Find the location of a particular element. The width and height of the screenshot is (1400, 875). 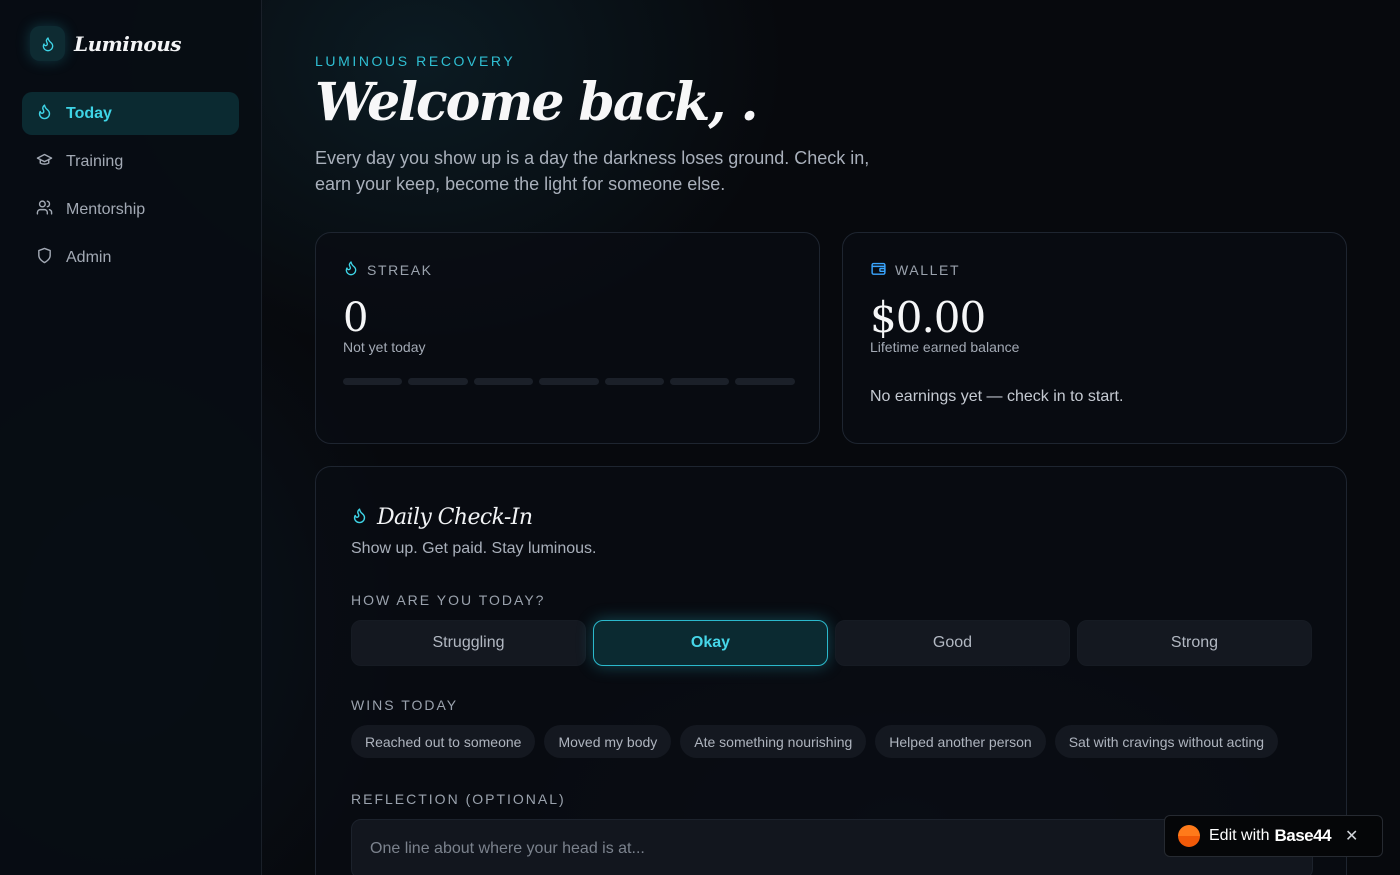

sidebar-nav: Today Training Mentorship Admin is located at coordinates (130, 188).